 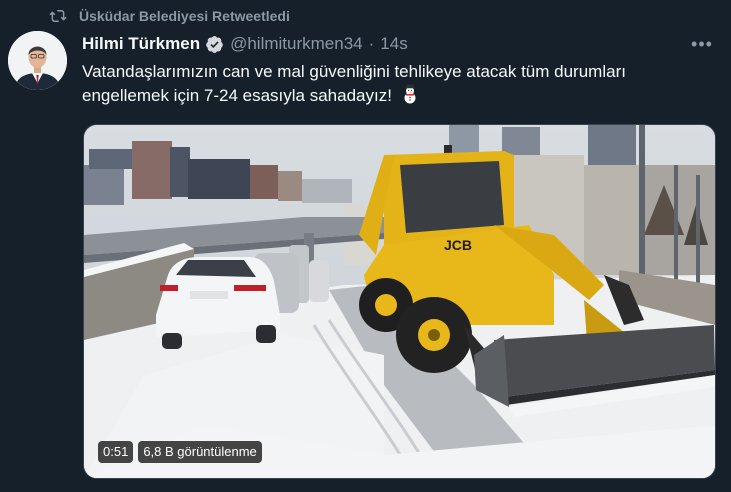 What do you see at coordinates (702, 44) in the screenshot?
I see `more-options-icon: •••` at bounding box center [702, 44].